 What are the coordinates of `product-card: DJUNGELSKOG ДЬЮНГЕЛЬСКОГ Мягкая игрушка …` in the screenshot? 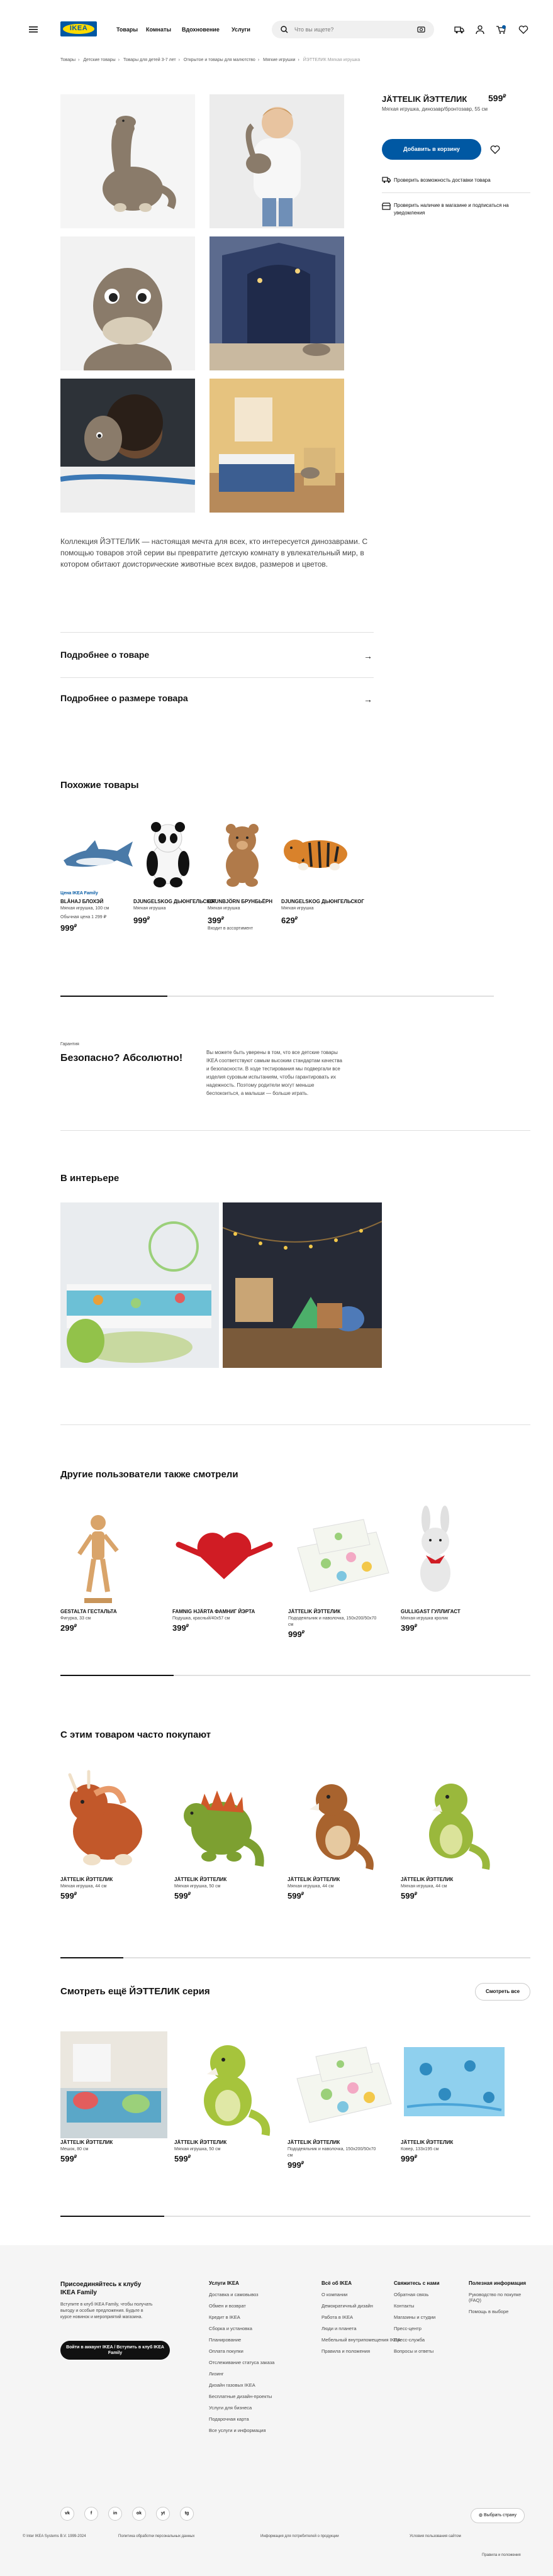 It's located at (328, 870).